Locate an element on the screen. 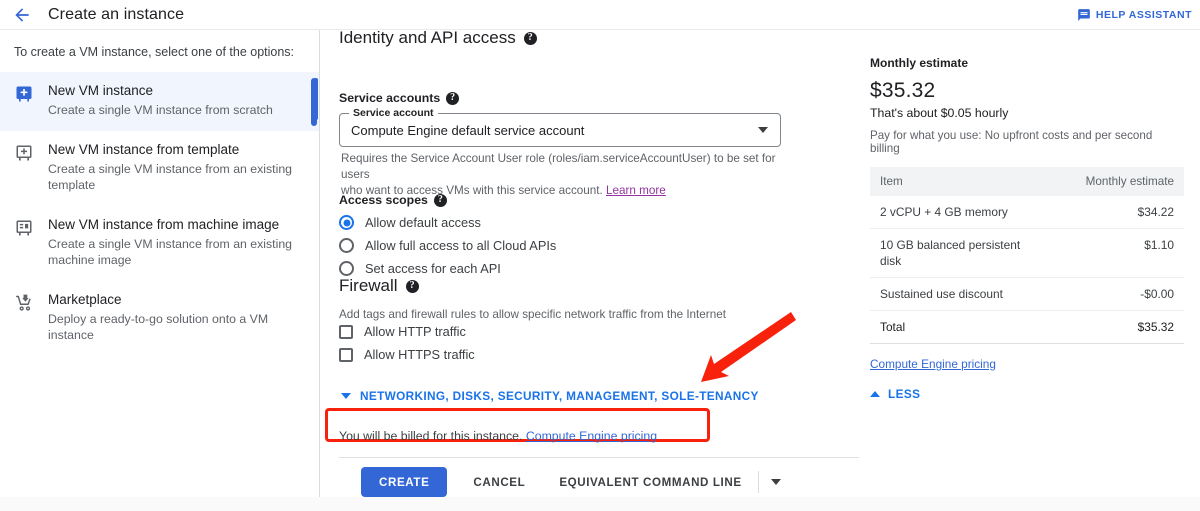 The image size is (1200, 511). row-value: $1.10 is located at coordinates (1118, 253).